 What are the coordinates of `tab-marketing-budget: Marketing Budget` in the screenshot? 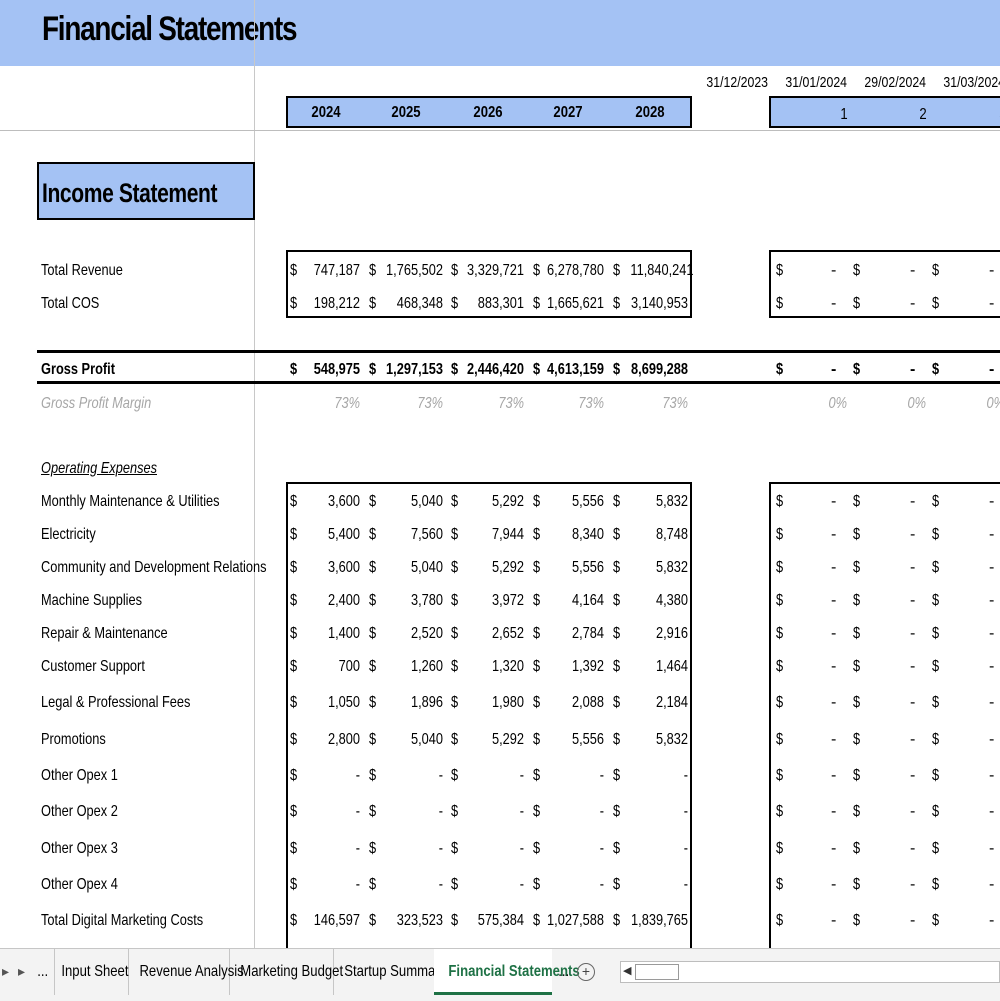 It's located at (286, 972).